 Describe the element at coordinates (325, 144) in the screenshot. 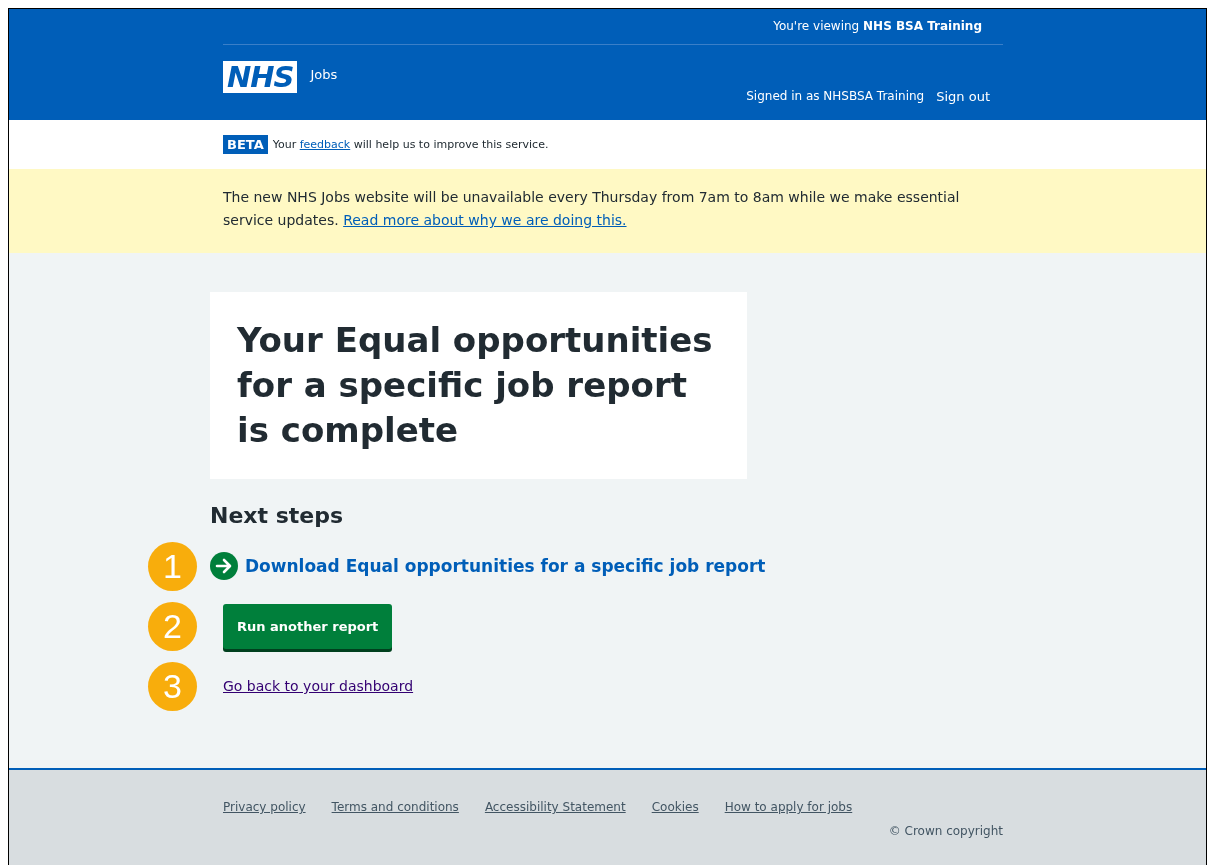

I see `feedback-link: feedback` at that location.